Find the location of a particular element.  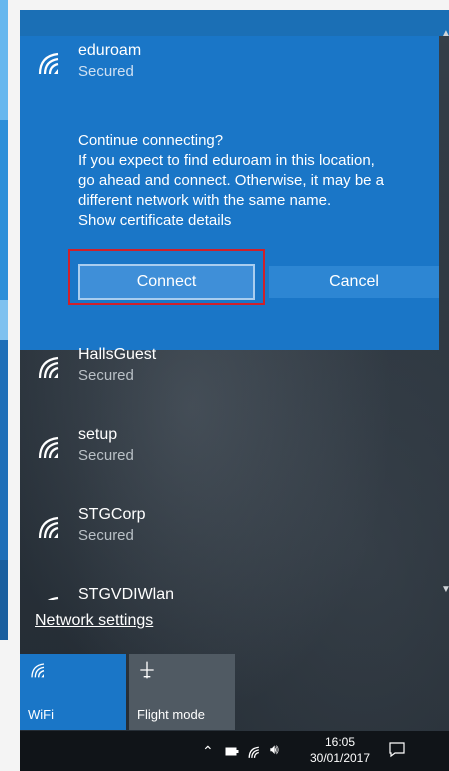

network-list-scrollbar is located at coordinates (444, 318).